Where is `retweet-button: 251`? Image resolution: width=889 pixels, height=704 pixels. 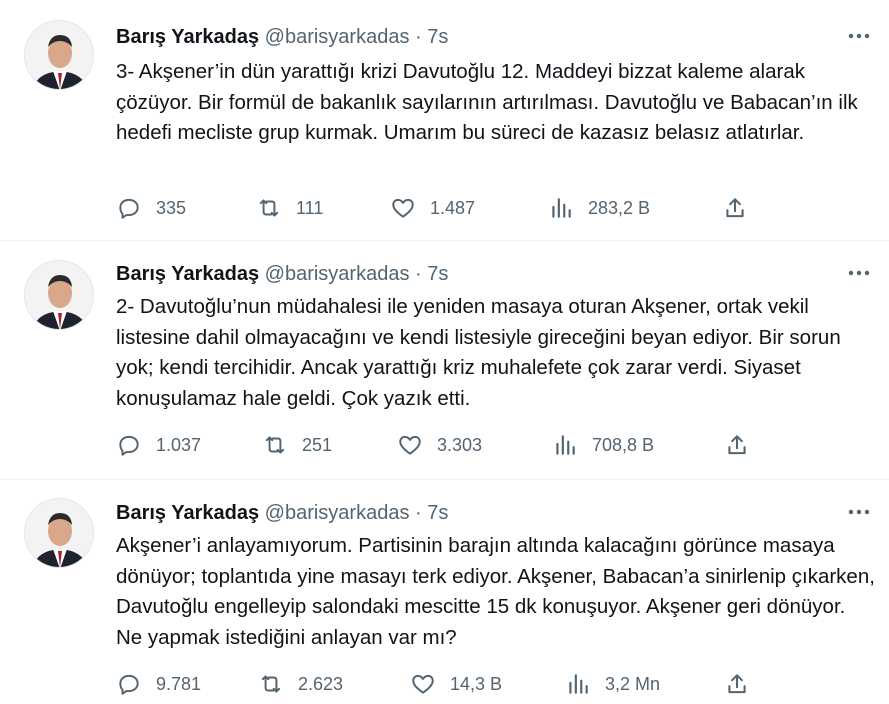 retweet-button: 251 is located at coordinates (297, 445).